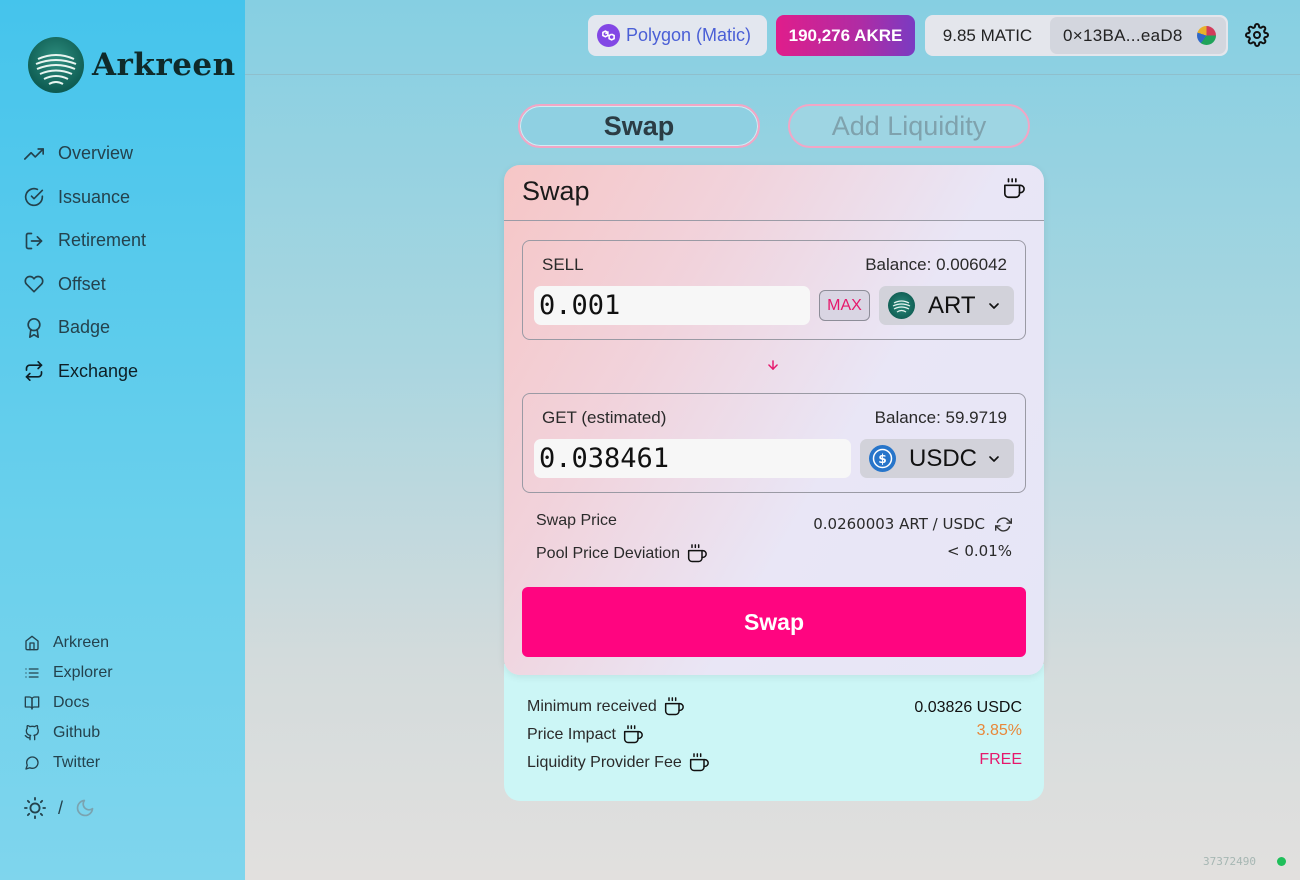 Image resolution: width=1300 pixels, height=880 pixels. I want to click on min-received-label: Minimum received, so click(592, 706).